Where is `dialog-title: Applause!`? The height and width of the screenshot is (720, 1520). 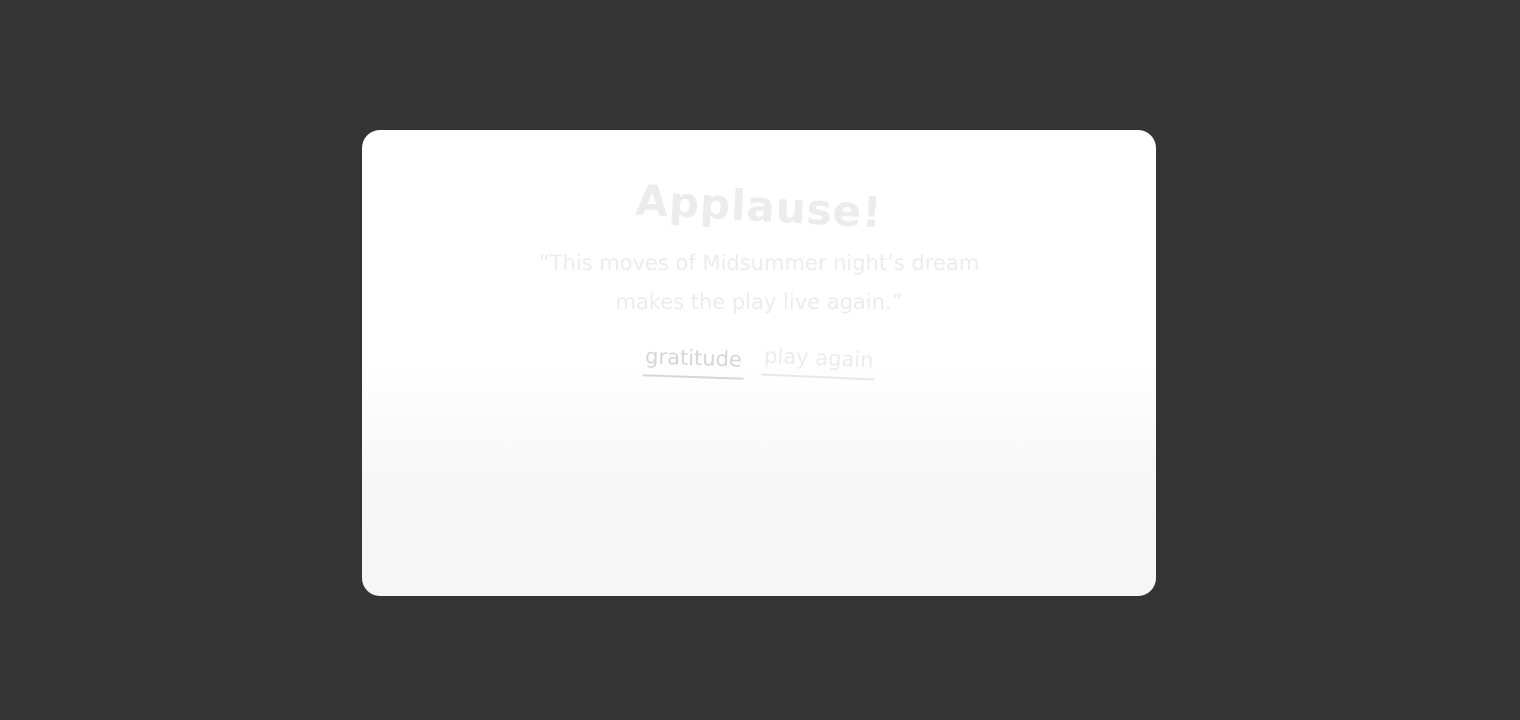
dialog-title: Applause! is located at coordinates (759, 206).